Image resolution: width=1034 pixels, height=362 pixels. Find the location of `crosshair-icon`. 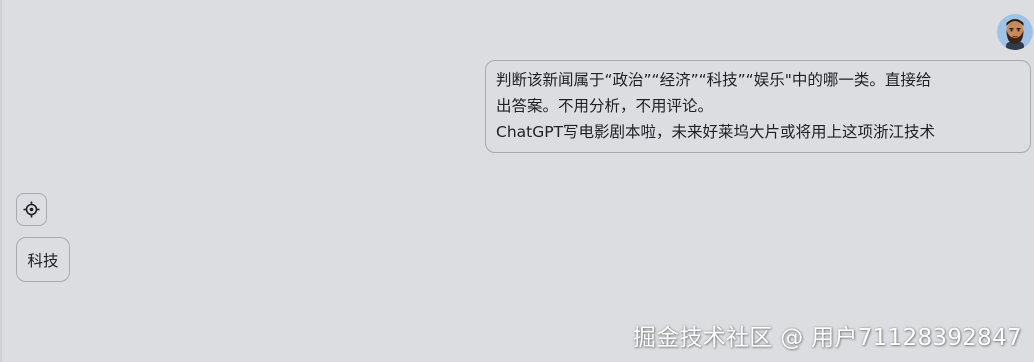

crosshair-icon is located at coordinates (31, 209).